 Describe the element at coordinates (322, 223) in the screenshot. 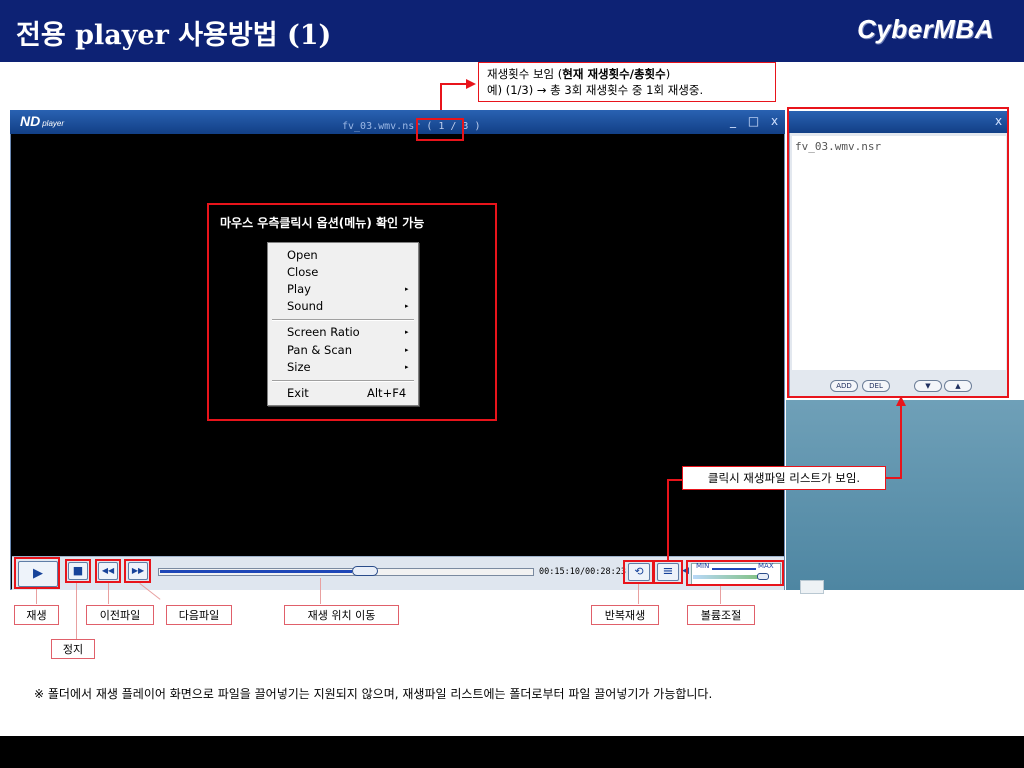

I see `context-menu-caption: 마우스 우측클릭시 옵션(메뉴) 확인 가능` at that location.